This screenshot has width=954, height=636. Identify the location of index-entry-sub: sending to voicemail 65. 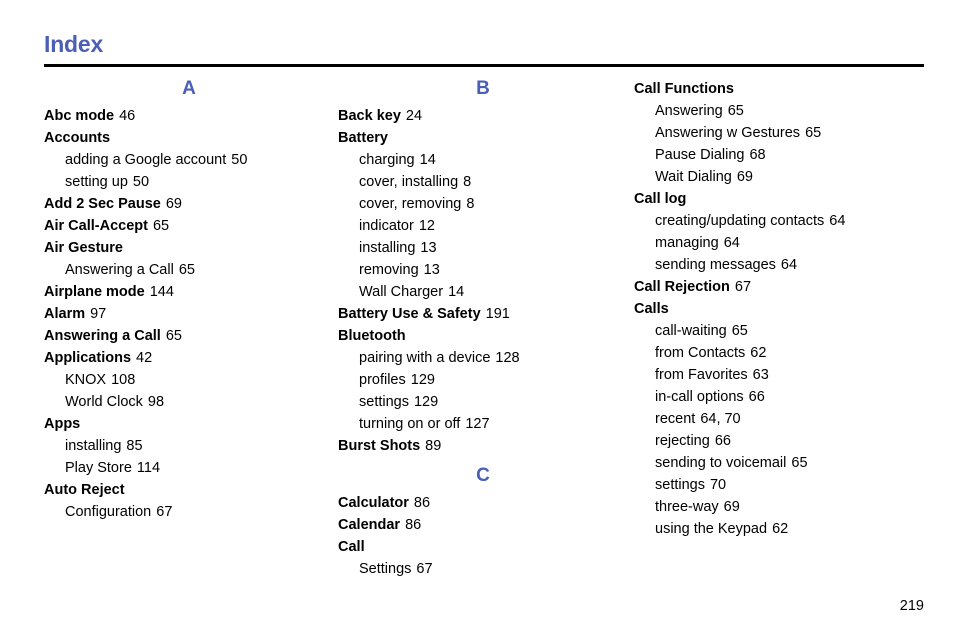
(779, 463).